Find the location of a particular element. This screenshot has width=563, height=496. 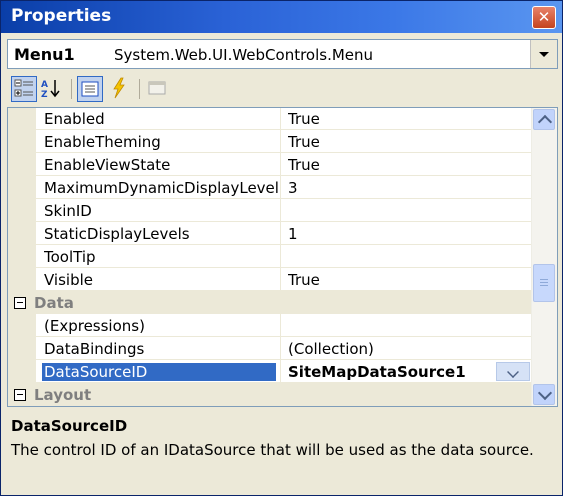

alphabetical-button: A Z is located at coordinates (52, 89).